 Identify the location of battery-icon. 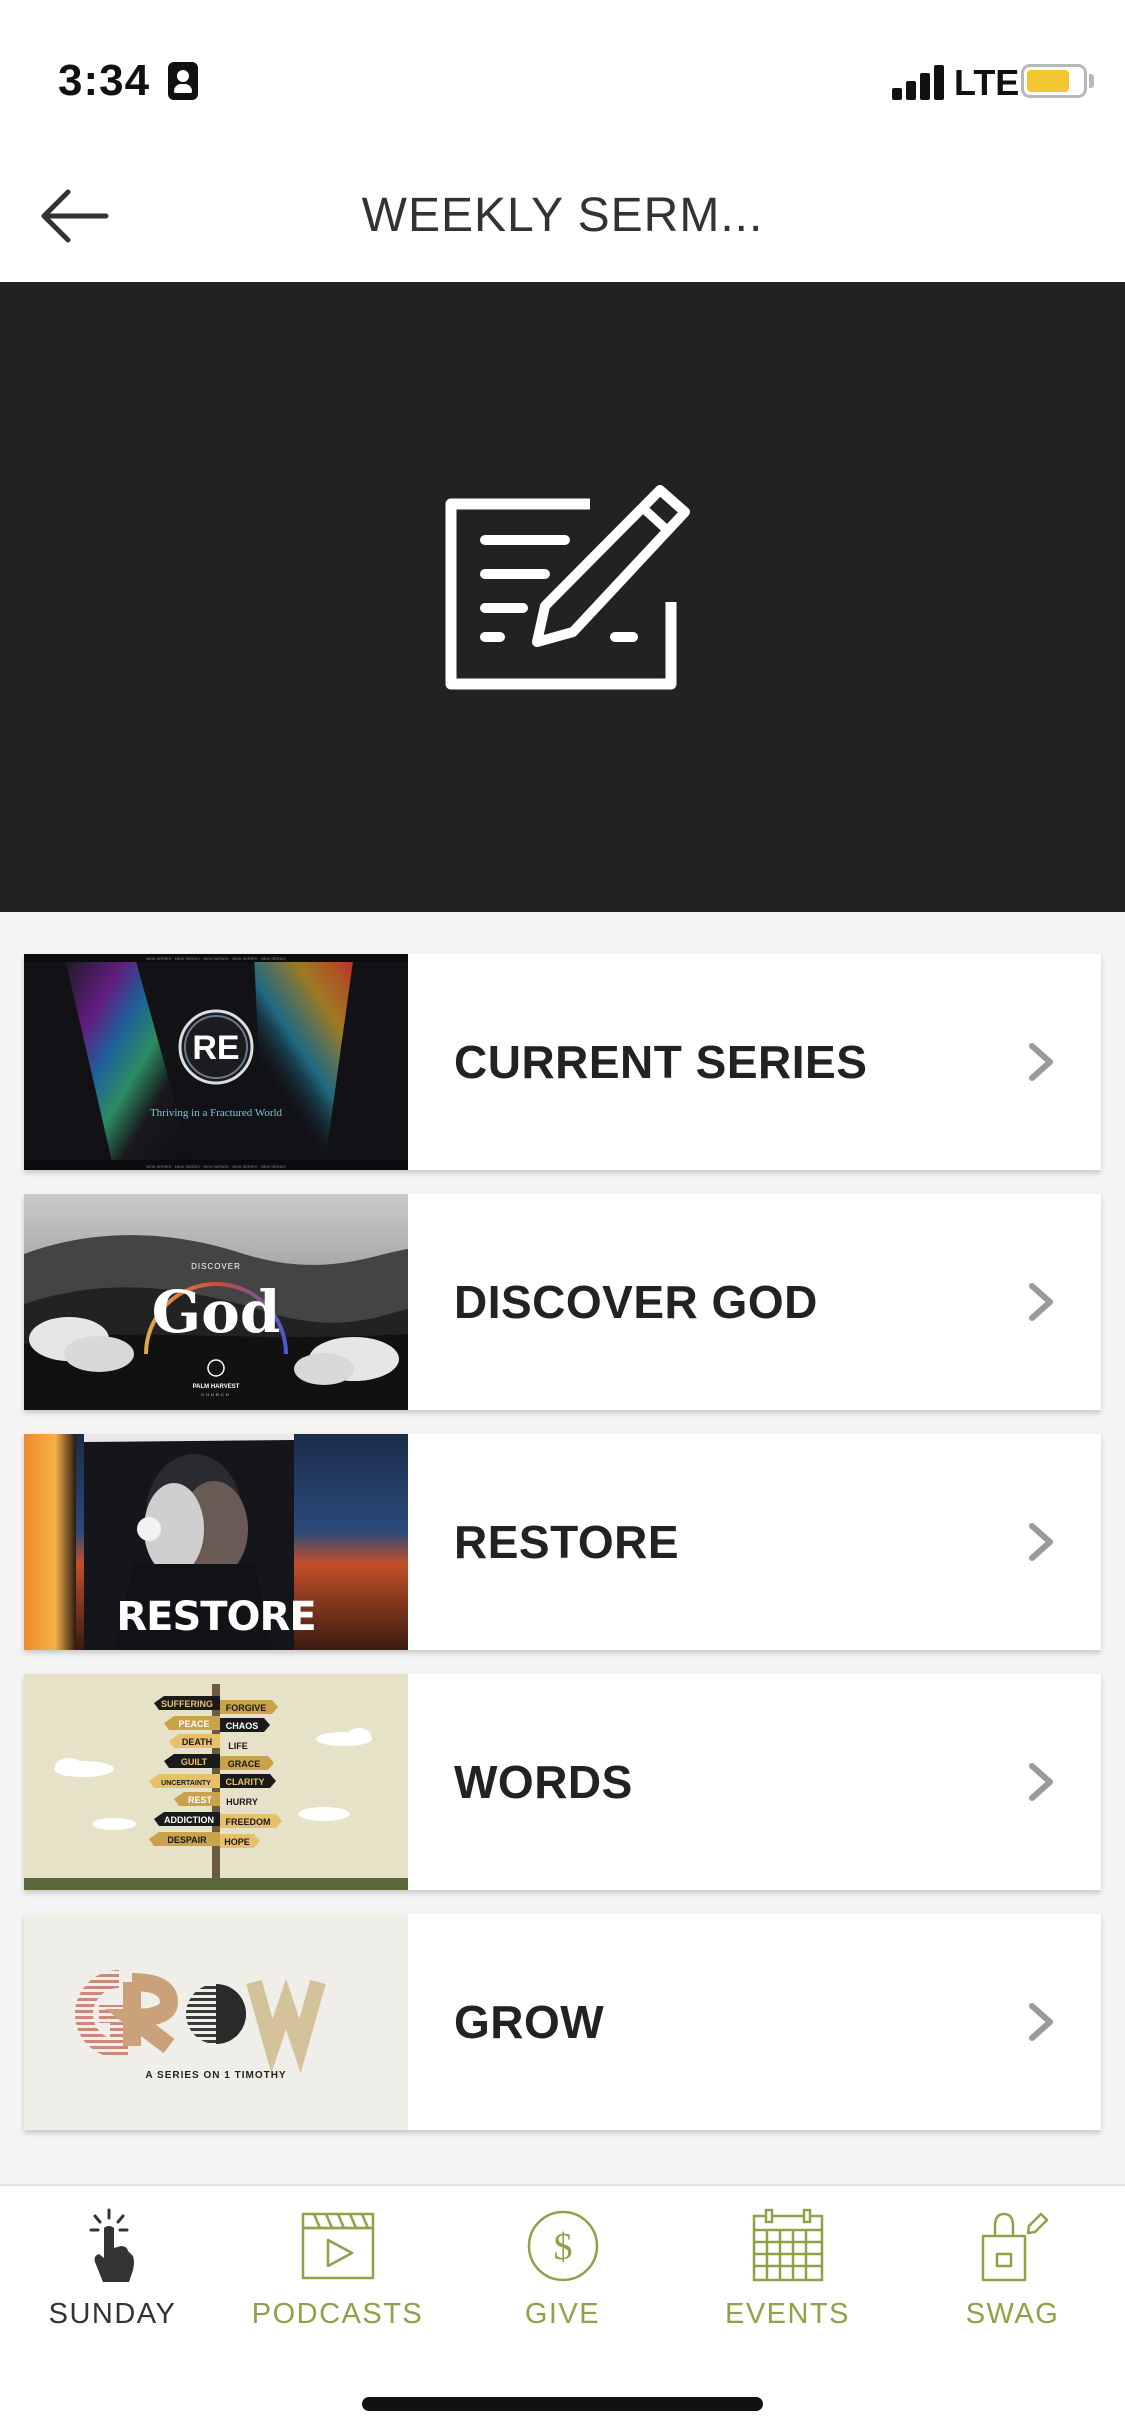
(1054, 81).